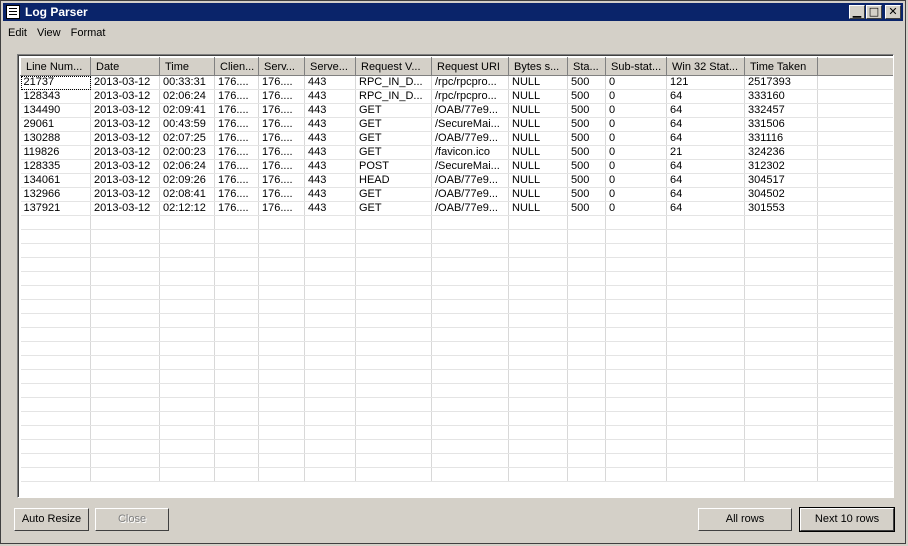 The image size is (908, 546). What do you see at coordinates (125, 66) in the screenshot?
I see `column-header: Date` at bounding box center [125, 66].